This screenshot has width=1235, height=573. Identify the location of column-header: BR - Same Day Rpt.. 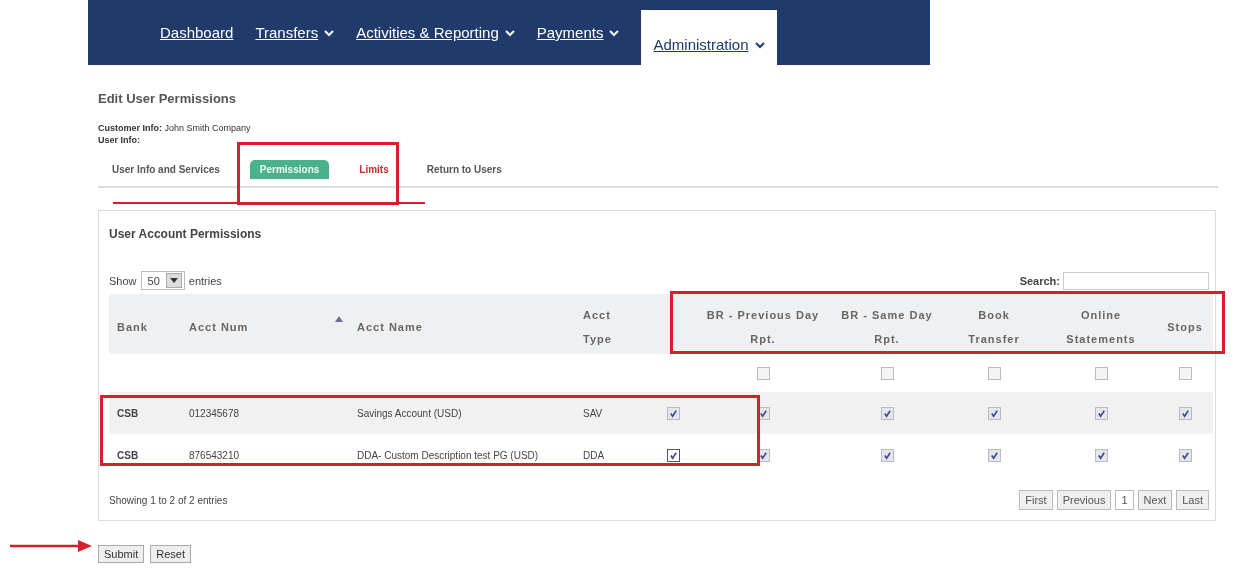
(887, 324).